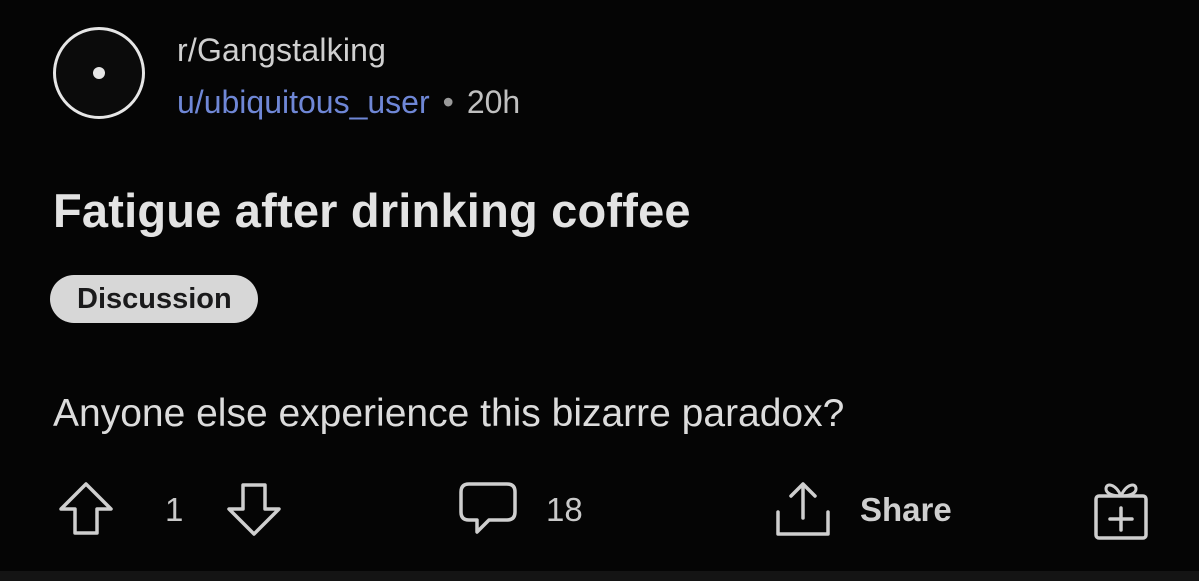 The image size is (1199, 581). Describe the element at coordinates (174, 509) in the screenshot. I see `vote-score: 1` at that location.